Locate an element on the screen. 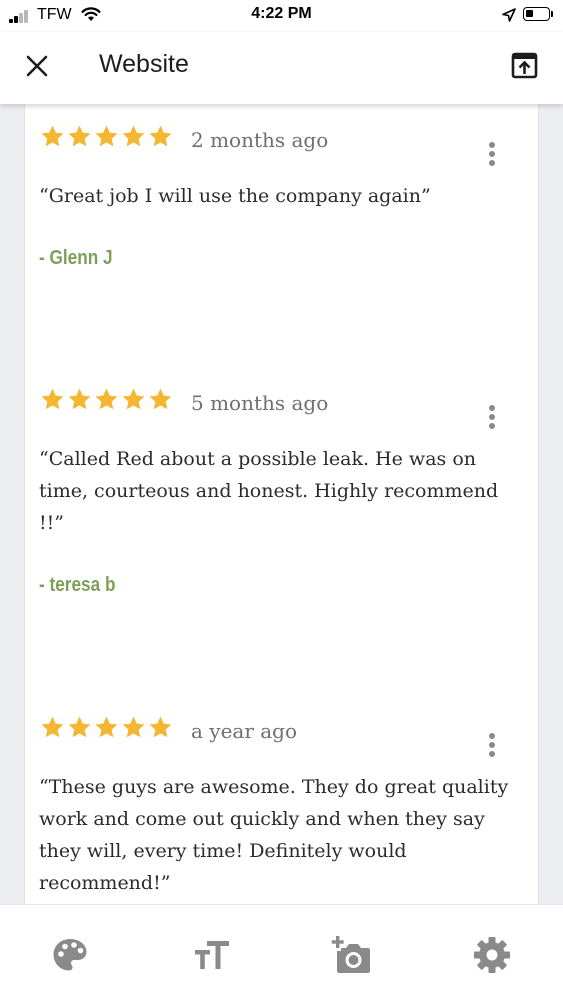 This screenshot has height=1000, width=563. review-date: 5 months ago is located at coordinates (260, 403).